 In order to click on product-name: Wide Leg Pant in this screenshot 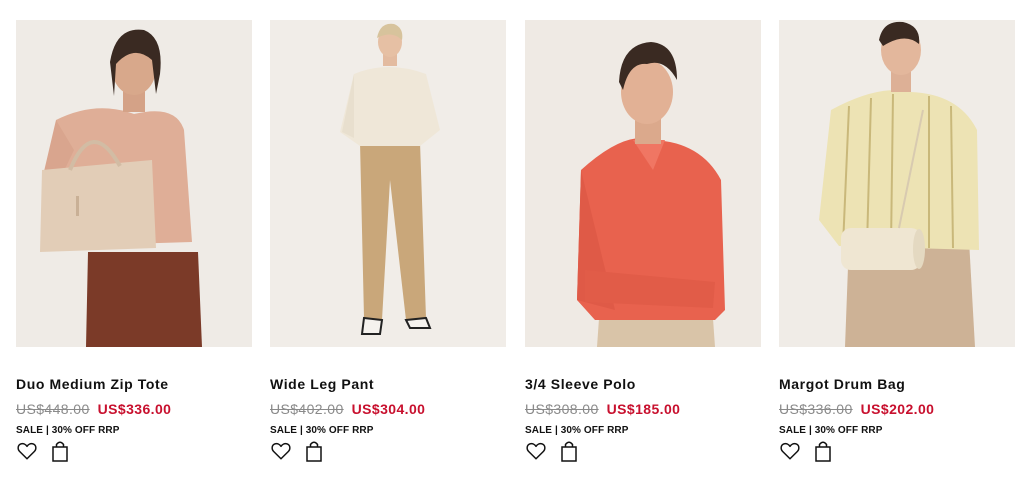, I will do `click(322, 384)`.